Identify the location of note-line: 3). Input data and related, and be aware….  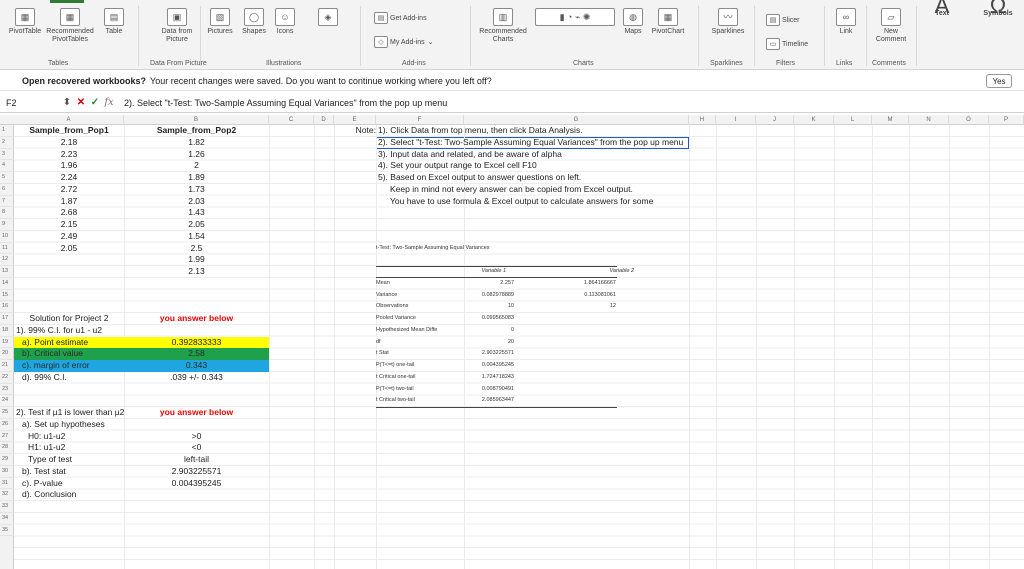
(536, 155).